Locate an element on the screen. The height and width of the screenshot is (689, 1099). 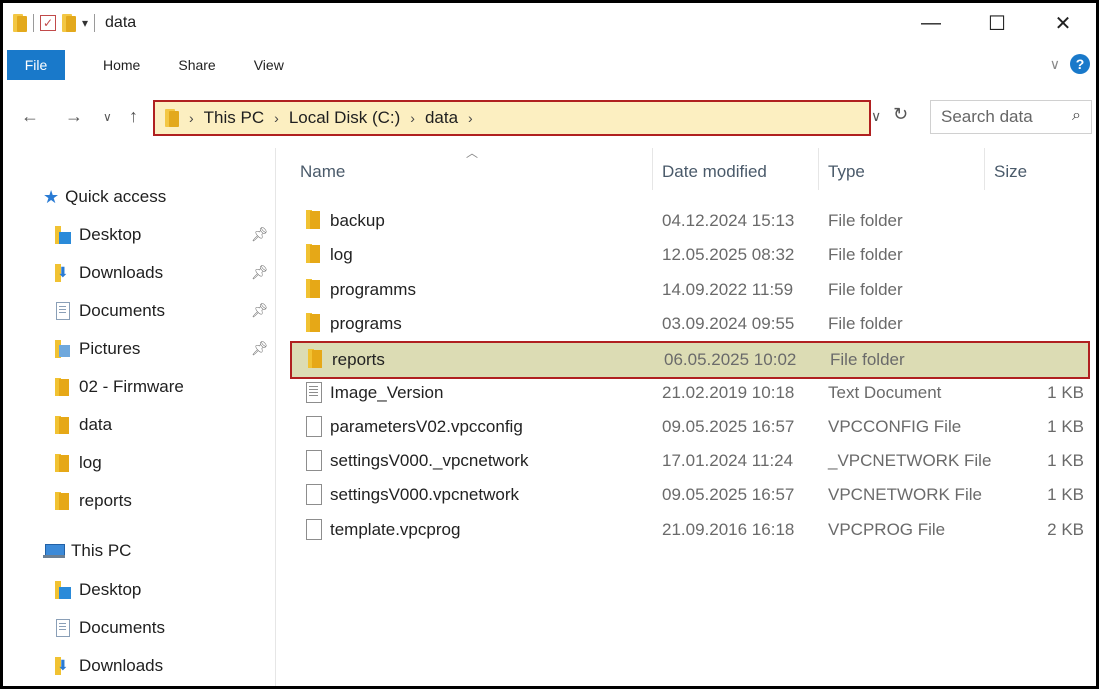
maximize-button: ☐ is located at coordinates (997, 23).